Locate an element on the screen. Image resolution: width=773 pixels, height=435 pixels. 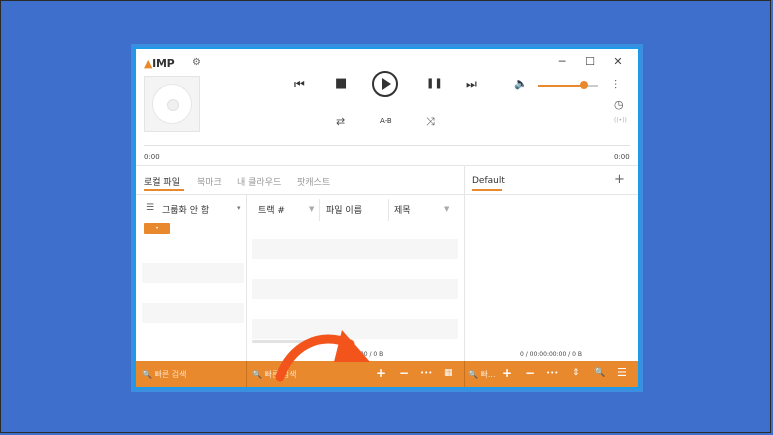
quick-search-input: 🔍 빠른 검색 is located at coordinates (164, 374).